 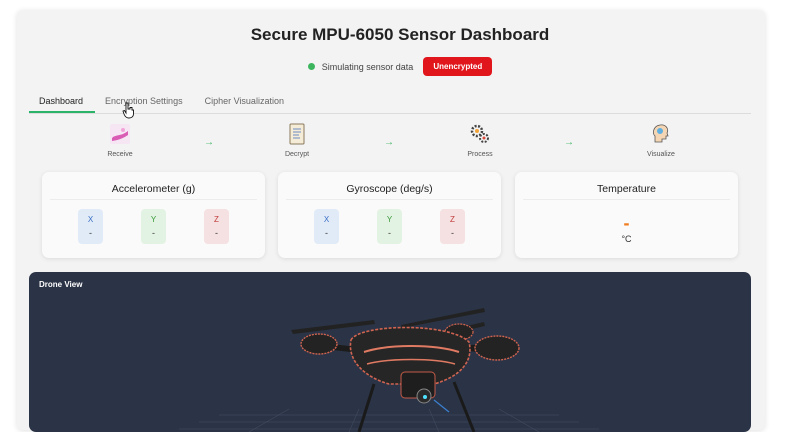 I want to click on grid-floor, so click(x=389, y=420).